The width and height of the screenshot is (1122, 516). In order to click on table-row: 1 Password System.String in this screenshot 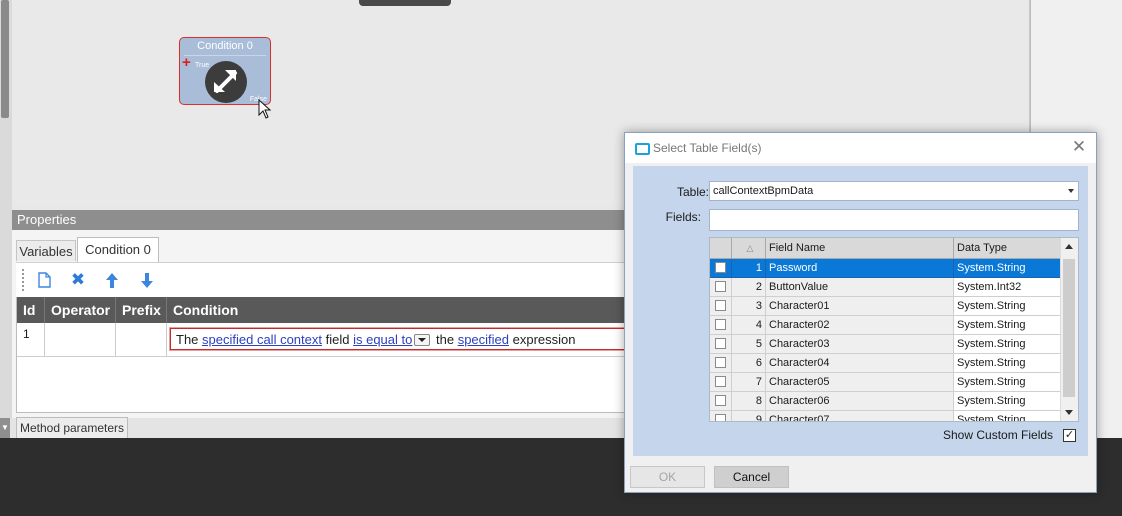, I will do `click(886, 268)`.